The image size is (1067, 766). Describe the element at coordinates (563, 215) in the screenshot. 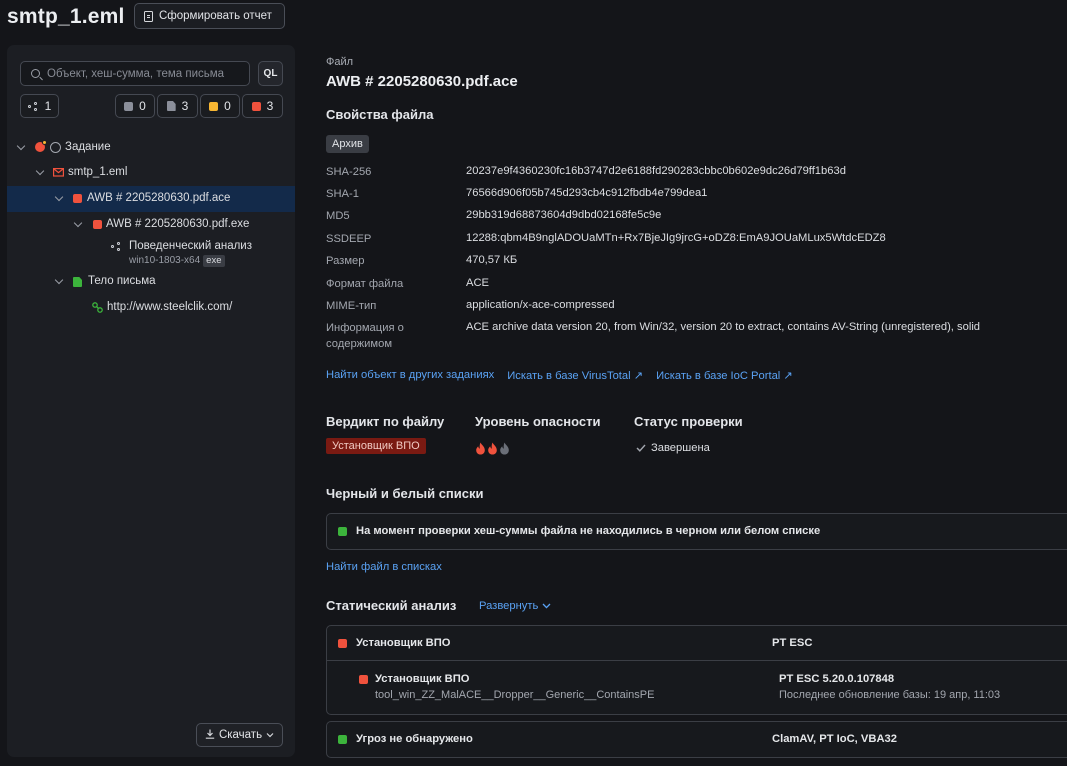

I see `prop-value: 29bb319d68873604d9dbd02168fe5c9e` at that location.